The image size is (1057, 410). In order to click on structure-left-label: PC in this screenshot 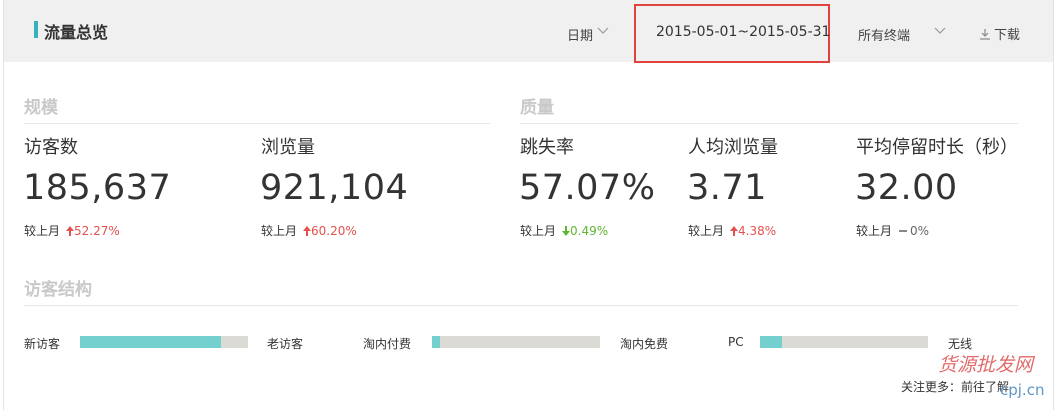, I will do `click(736, 342)`.